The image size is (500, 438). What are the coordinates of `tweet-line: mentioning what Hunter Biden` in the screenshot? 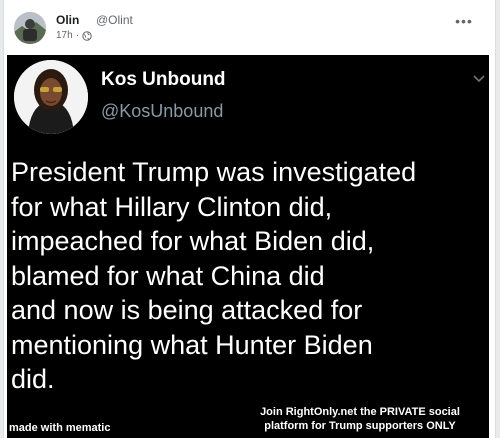 It's located at (192, 344).